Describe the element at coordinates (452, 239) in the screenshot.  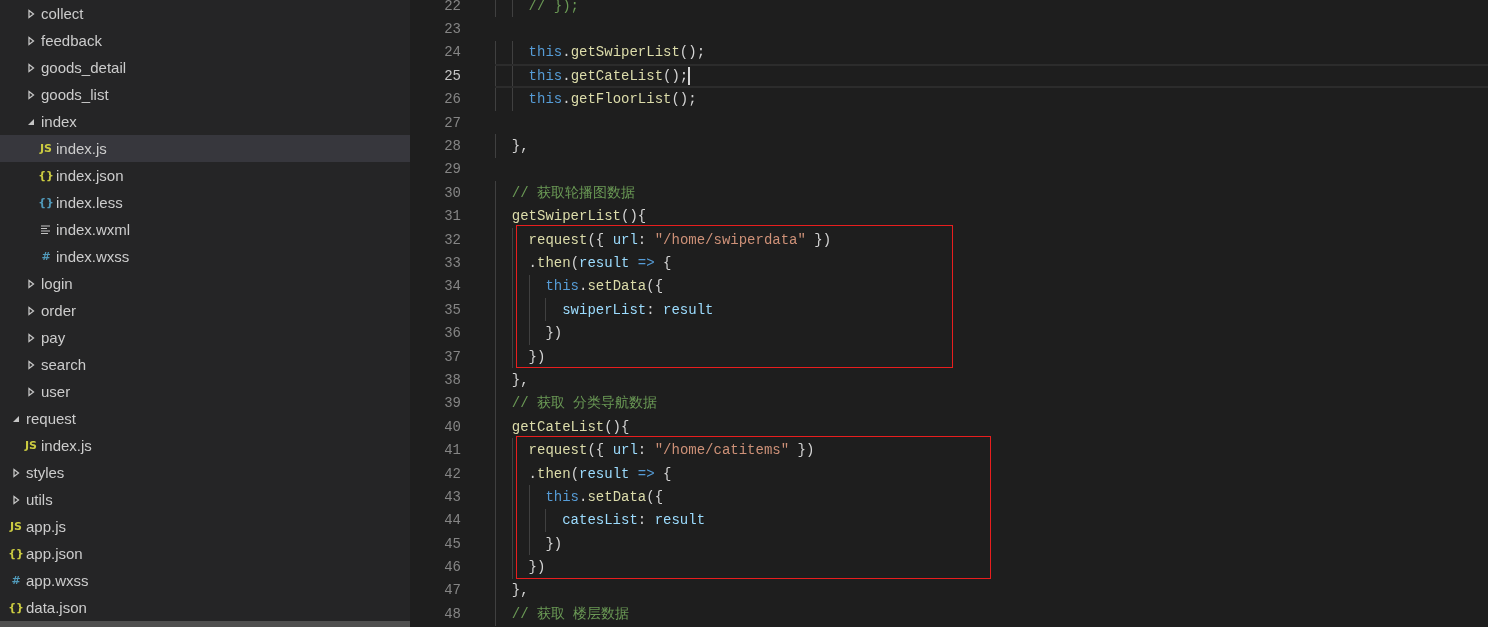
I see `line-number: 32` at that location.